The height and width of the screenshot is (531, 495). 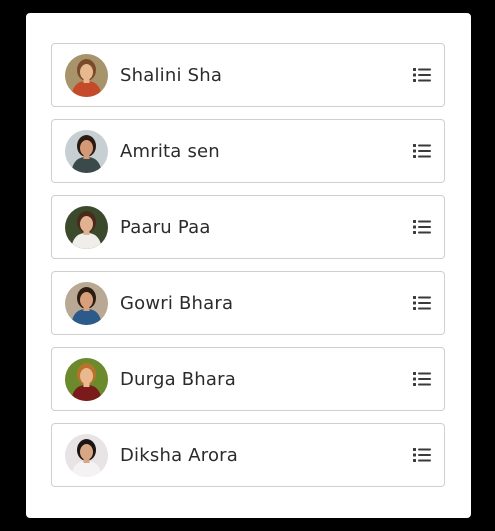 What do you see at coordinates (248, 379) in the screenshot?
I see `list-item: Durga Bhara` at bounding box center [248, 379].